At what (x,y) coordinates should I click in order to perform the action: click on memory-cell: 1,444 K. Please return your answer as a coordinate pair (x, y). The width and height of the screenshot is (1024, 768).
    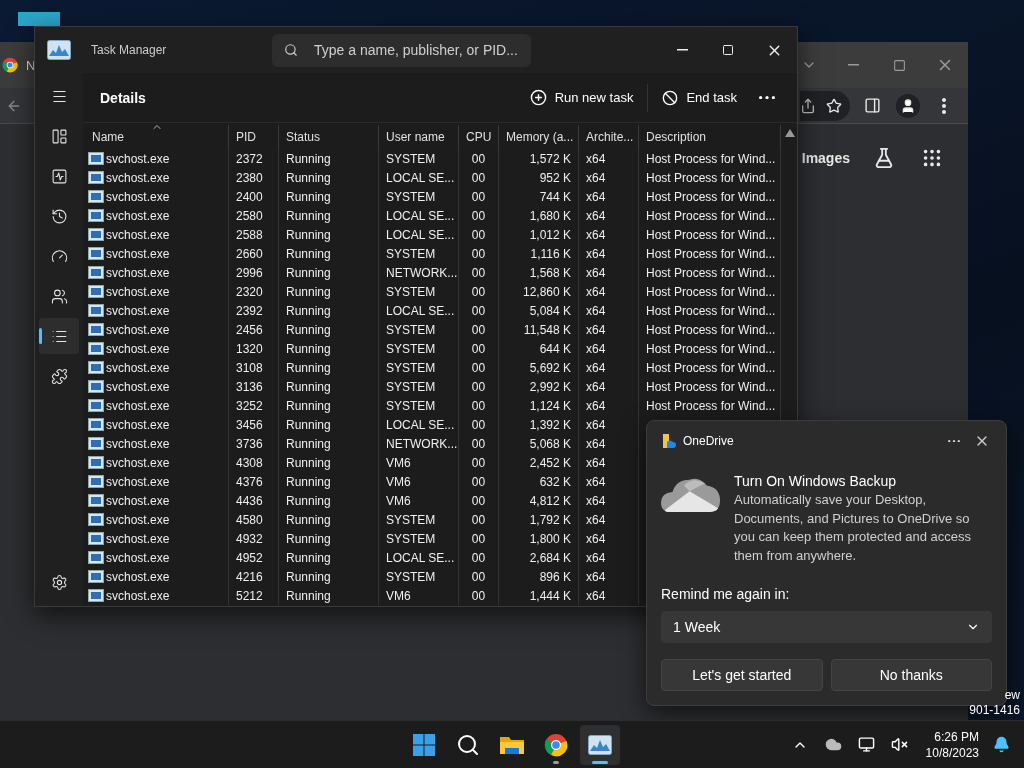
    Looking at the image, I should click on (539, 595).